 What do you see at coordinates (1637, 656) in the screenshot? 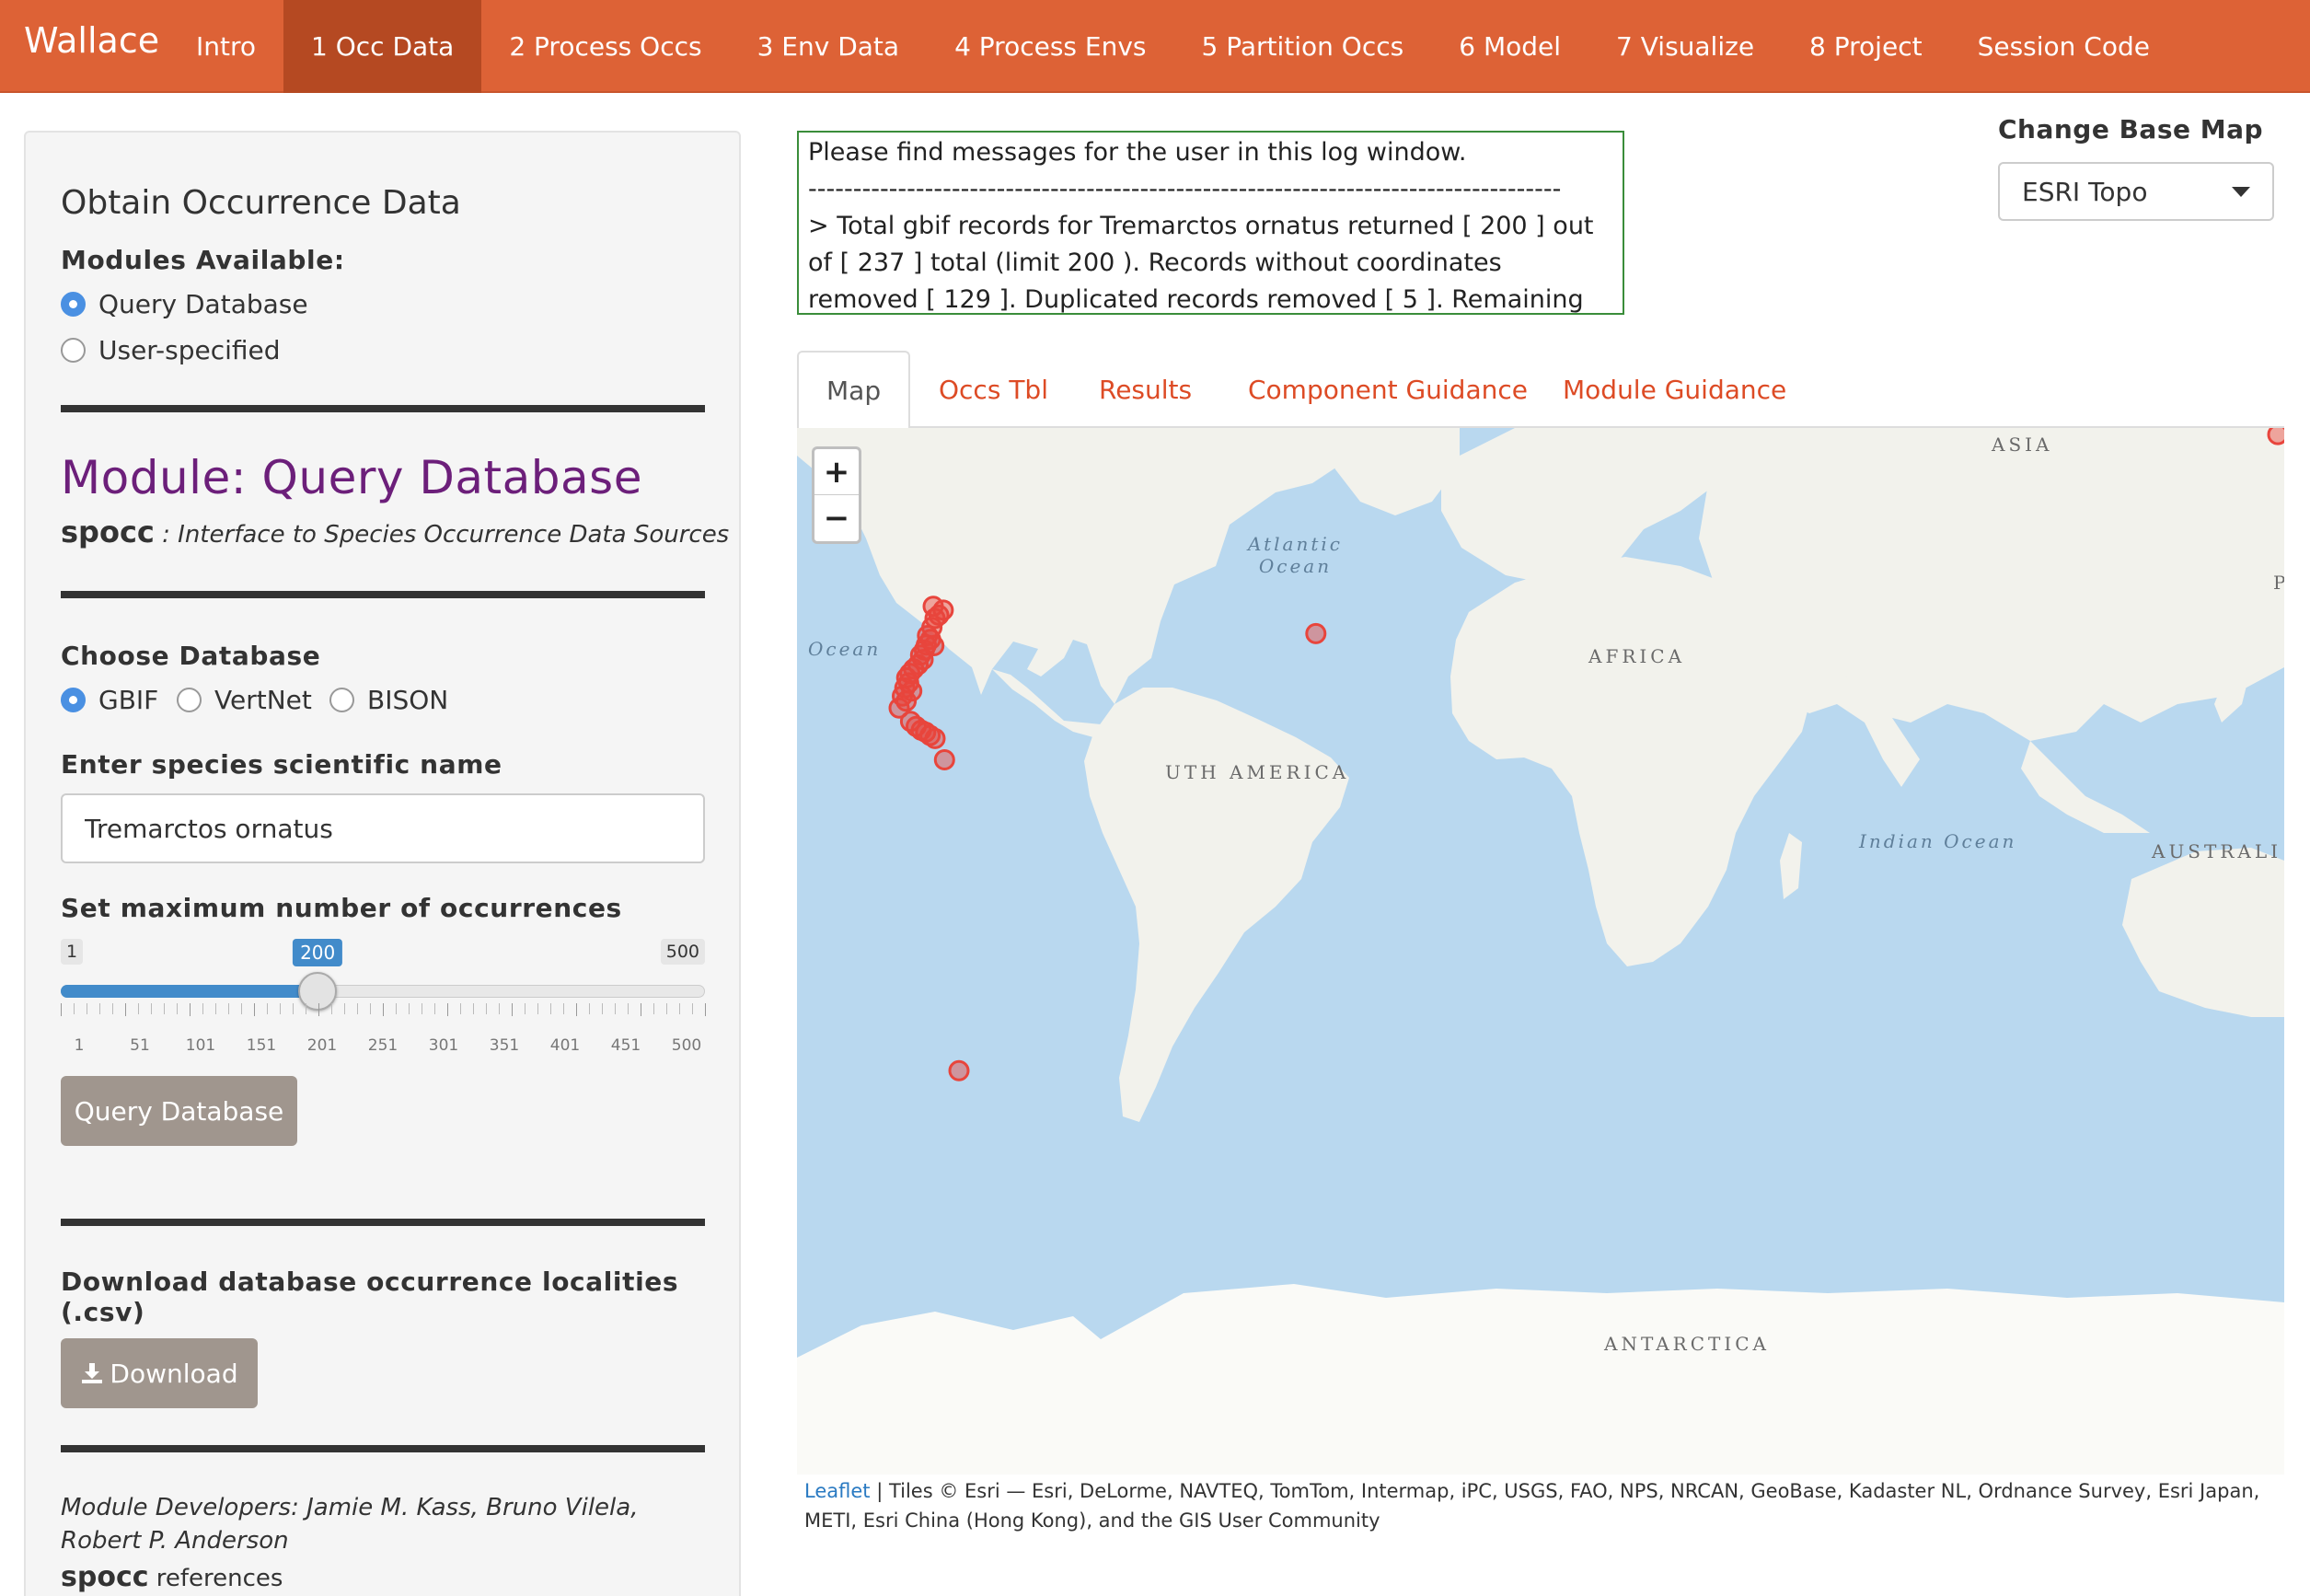
I see `map-label-africa: AFRICA` at bounding box center [1637, 656].